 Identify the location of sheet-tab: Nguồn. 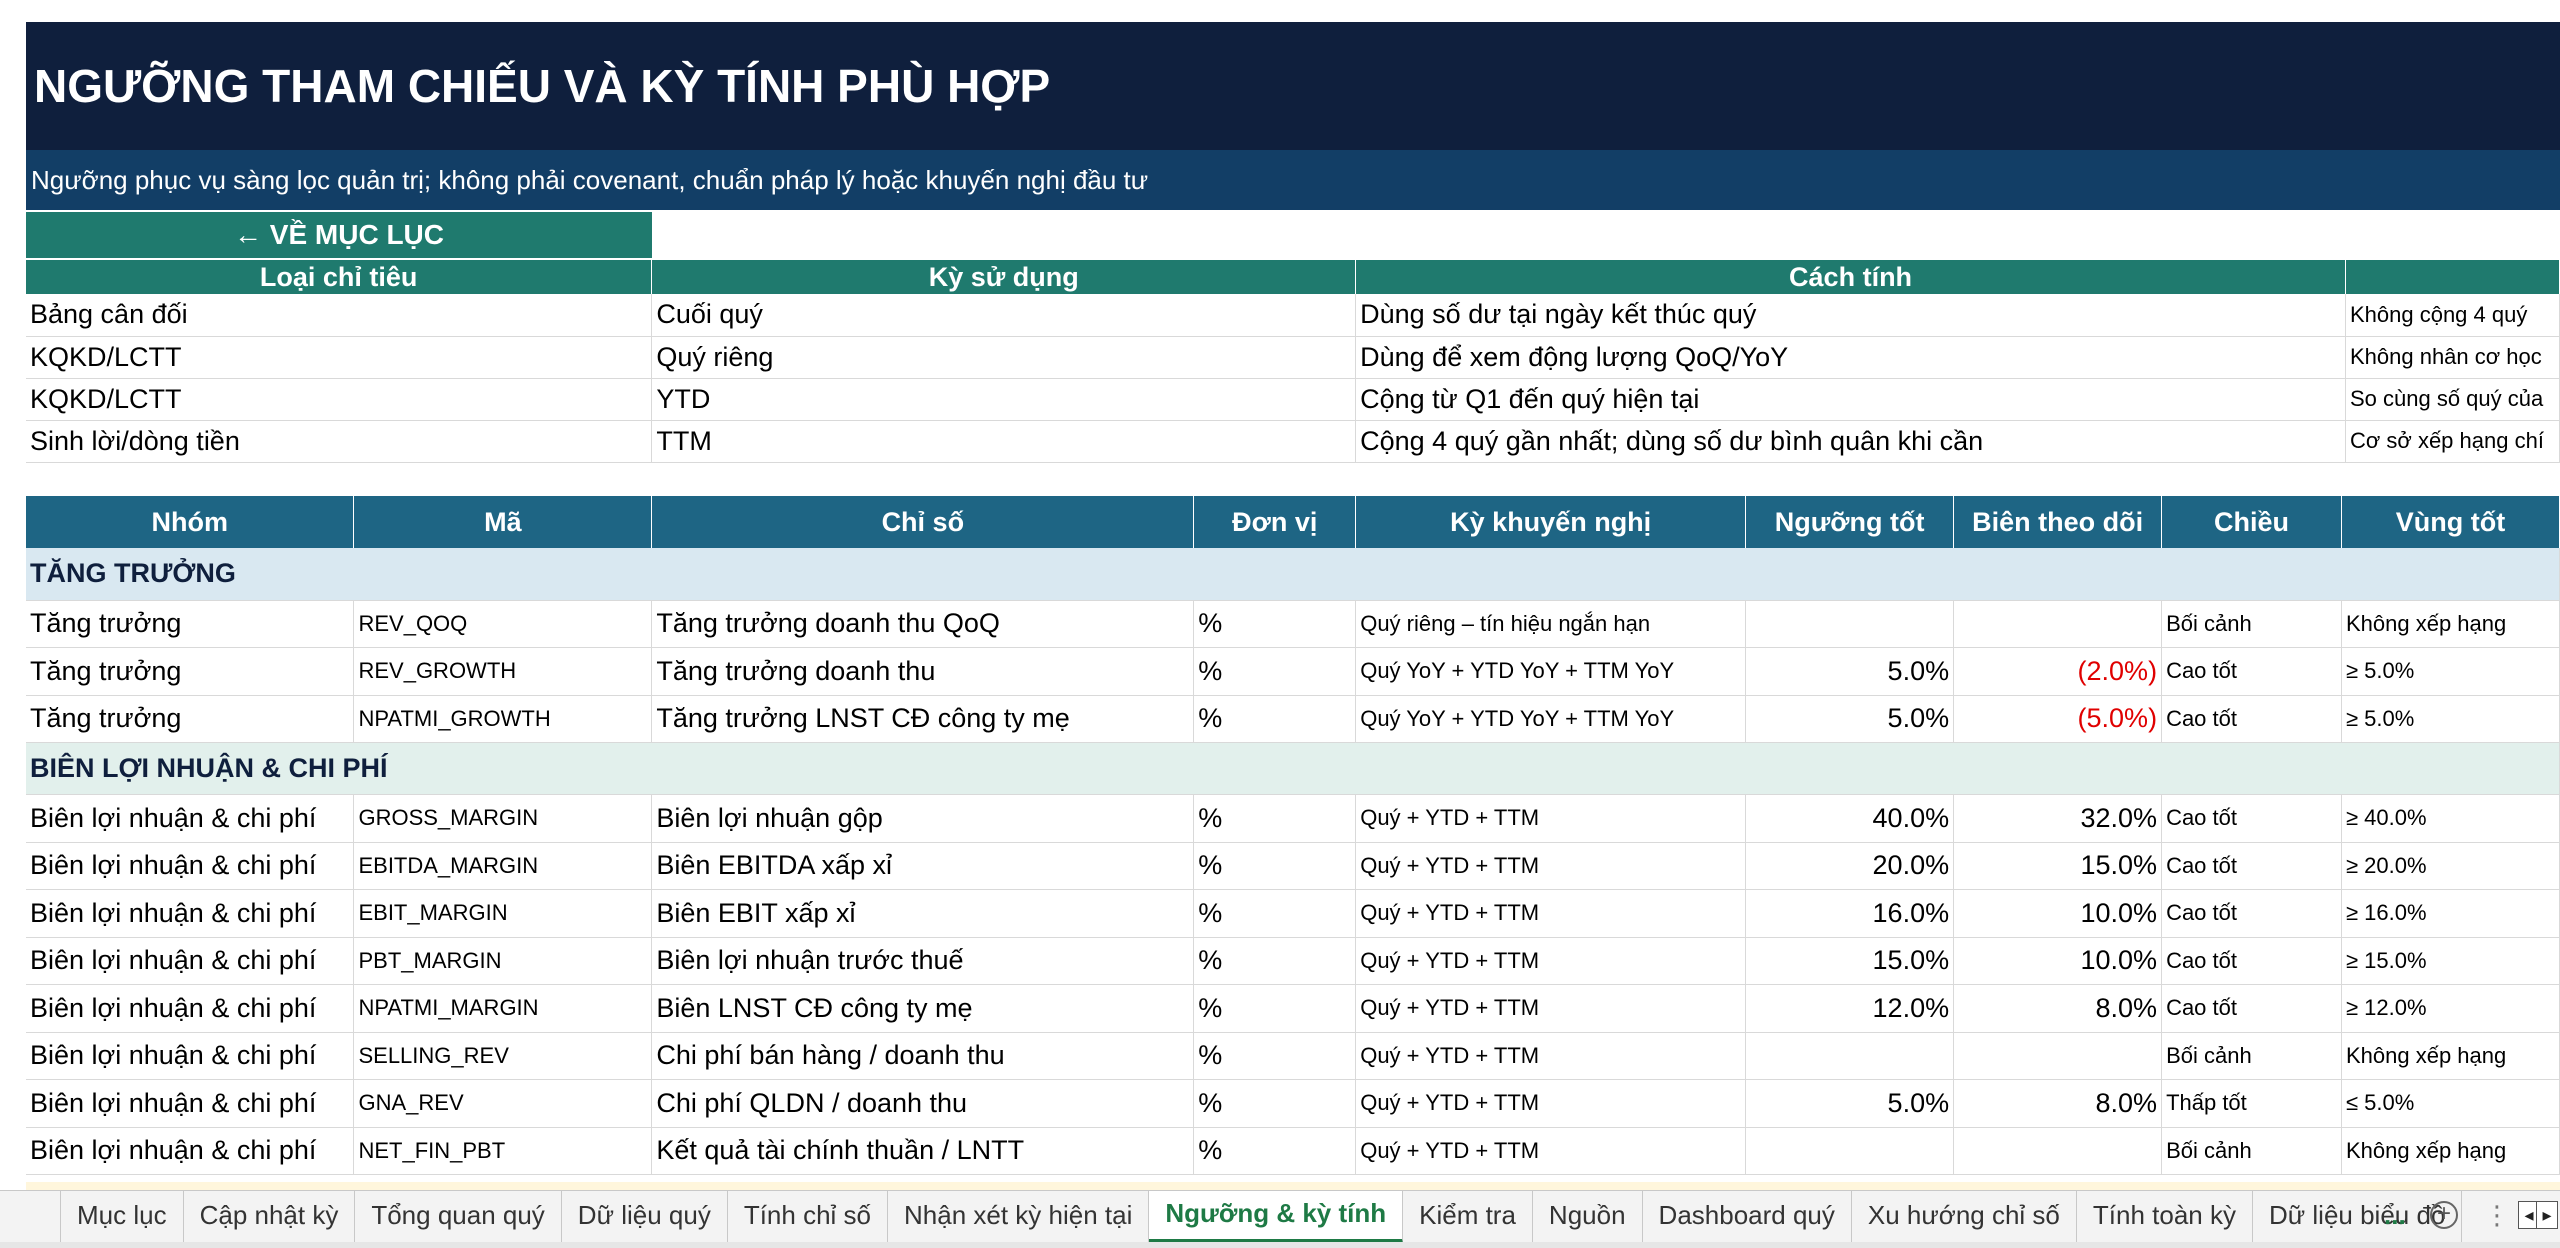
(1588, 1217).